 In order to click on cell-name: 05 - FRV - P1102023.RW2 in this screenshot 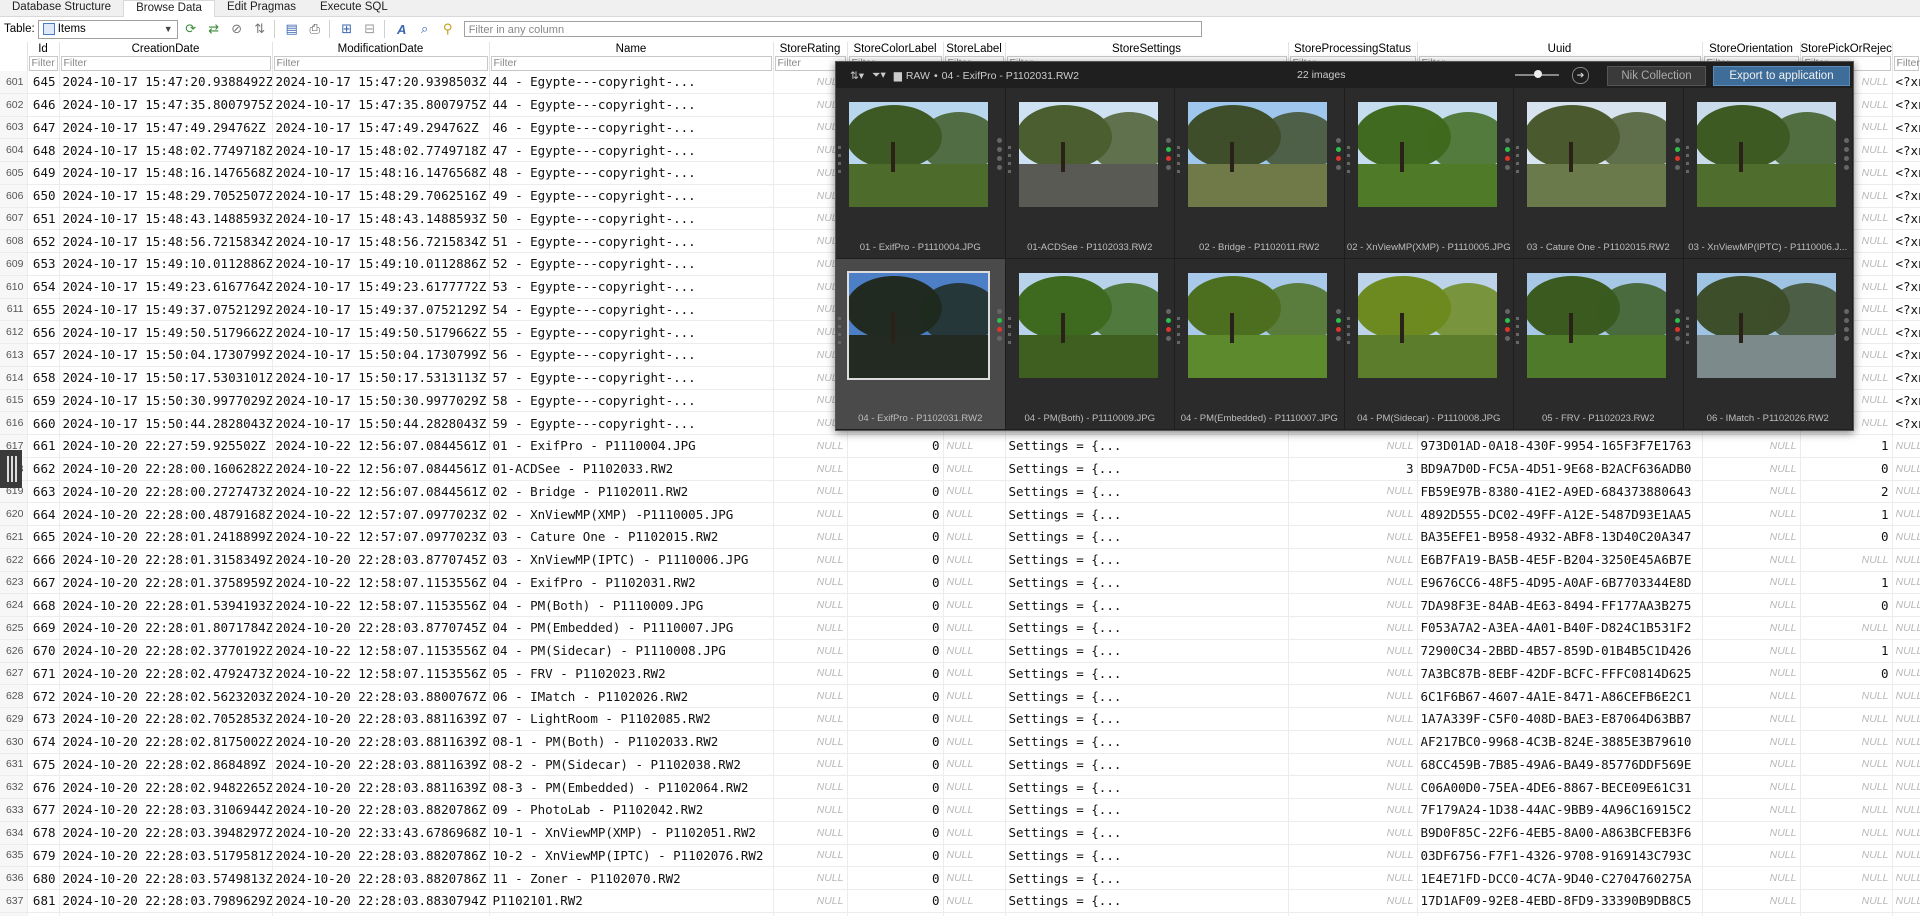, I will do `click(631, 674)`.